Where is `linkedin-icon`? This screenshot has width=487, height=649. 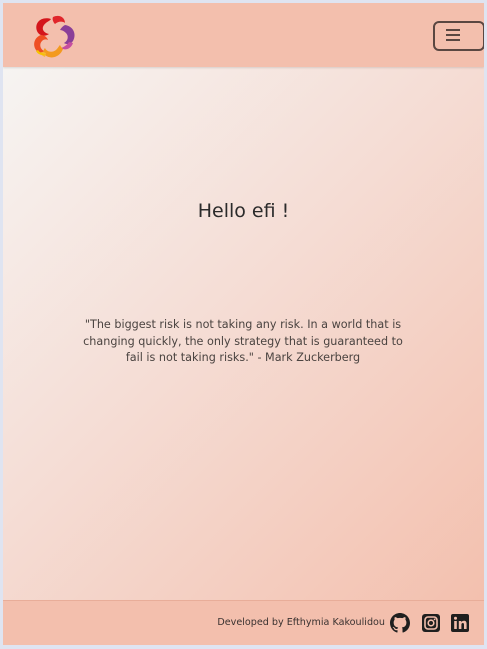 linkedin-icon is located at coordinates (460, 623).